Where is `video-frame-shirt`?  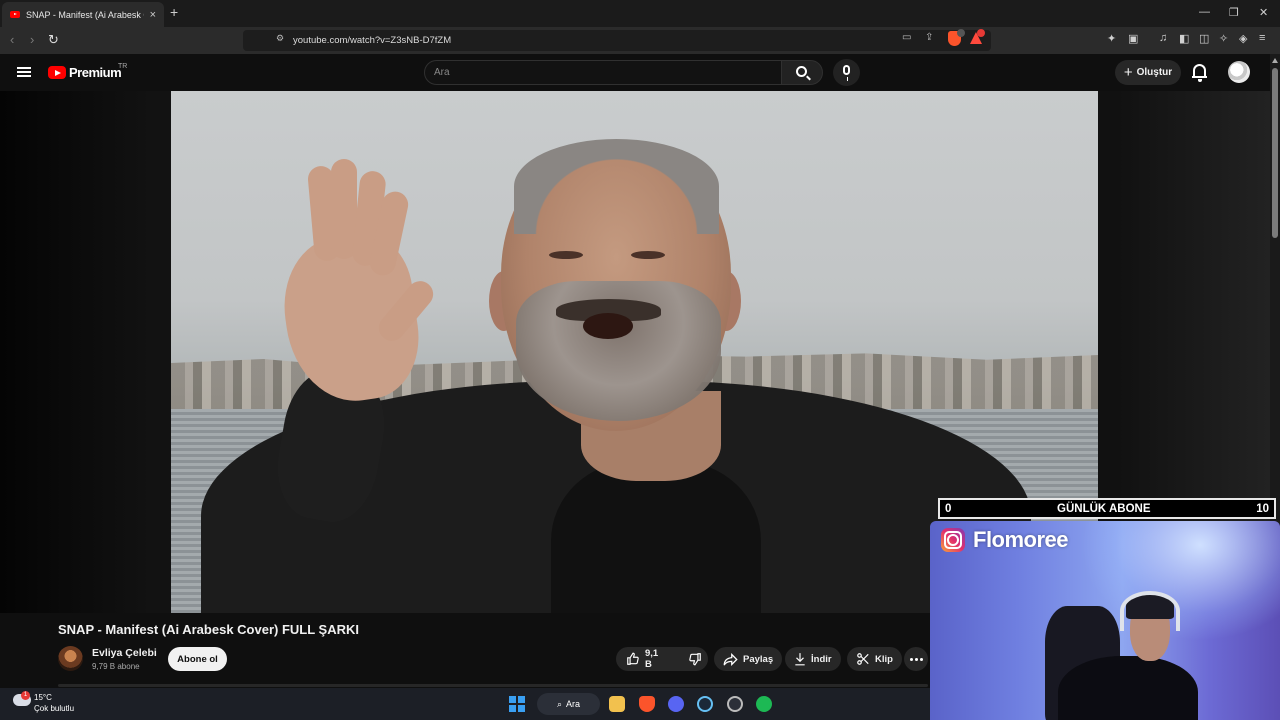 video-frame-shirt is located at coordinates (656, 537).